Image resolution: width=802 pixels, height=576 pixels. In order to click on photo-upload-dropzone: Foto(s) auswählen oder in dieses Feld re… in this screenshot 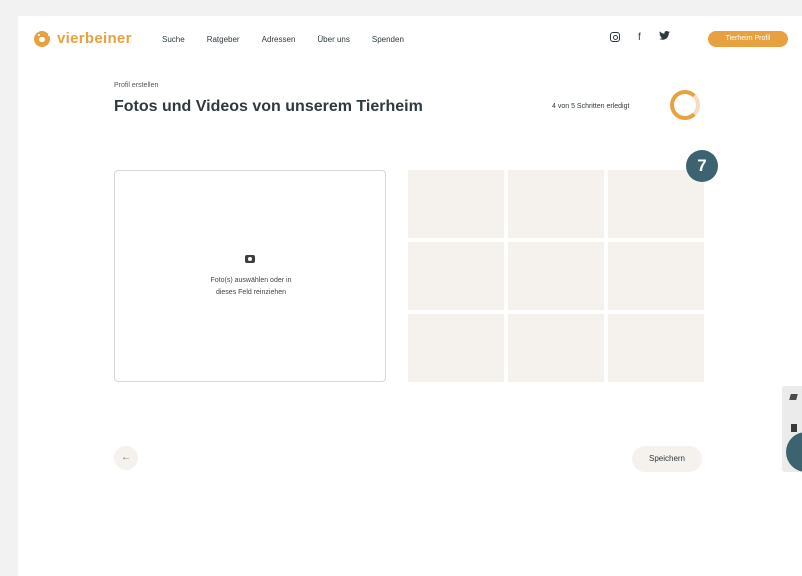, I will do `click(250, 276)`.